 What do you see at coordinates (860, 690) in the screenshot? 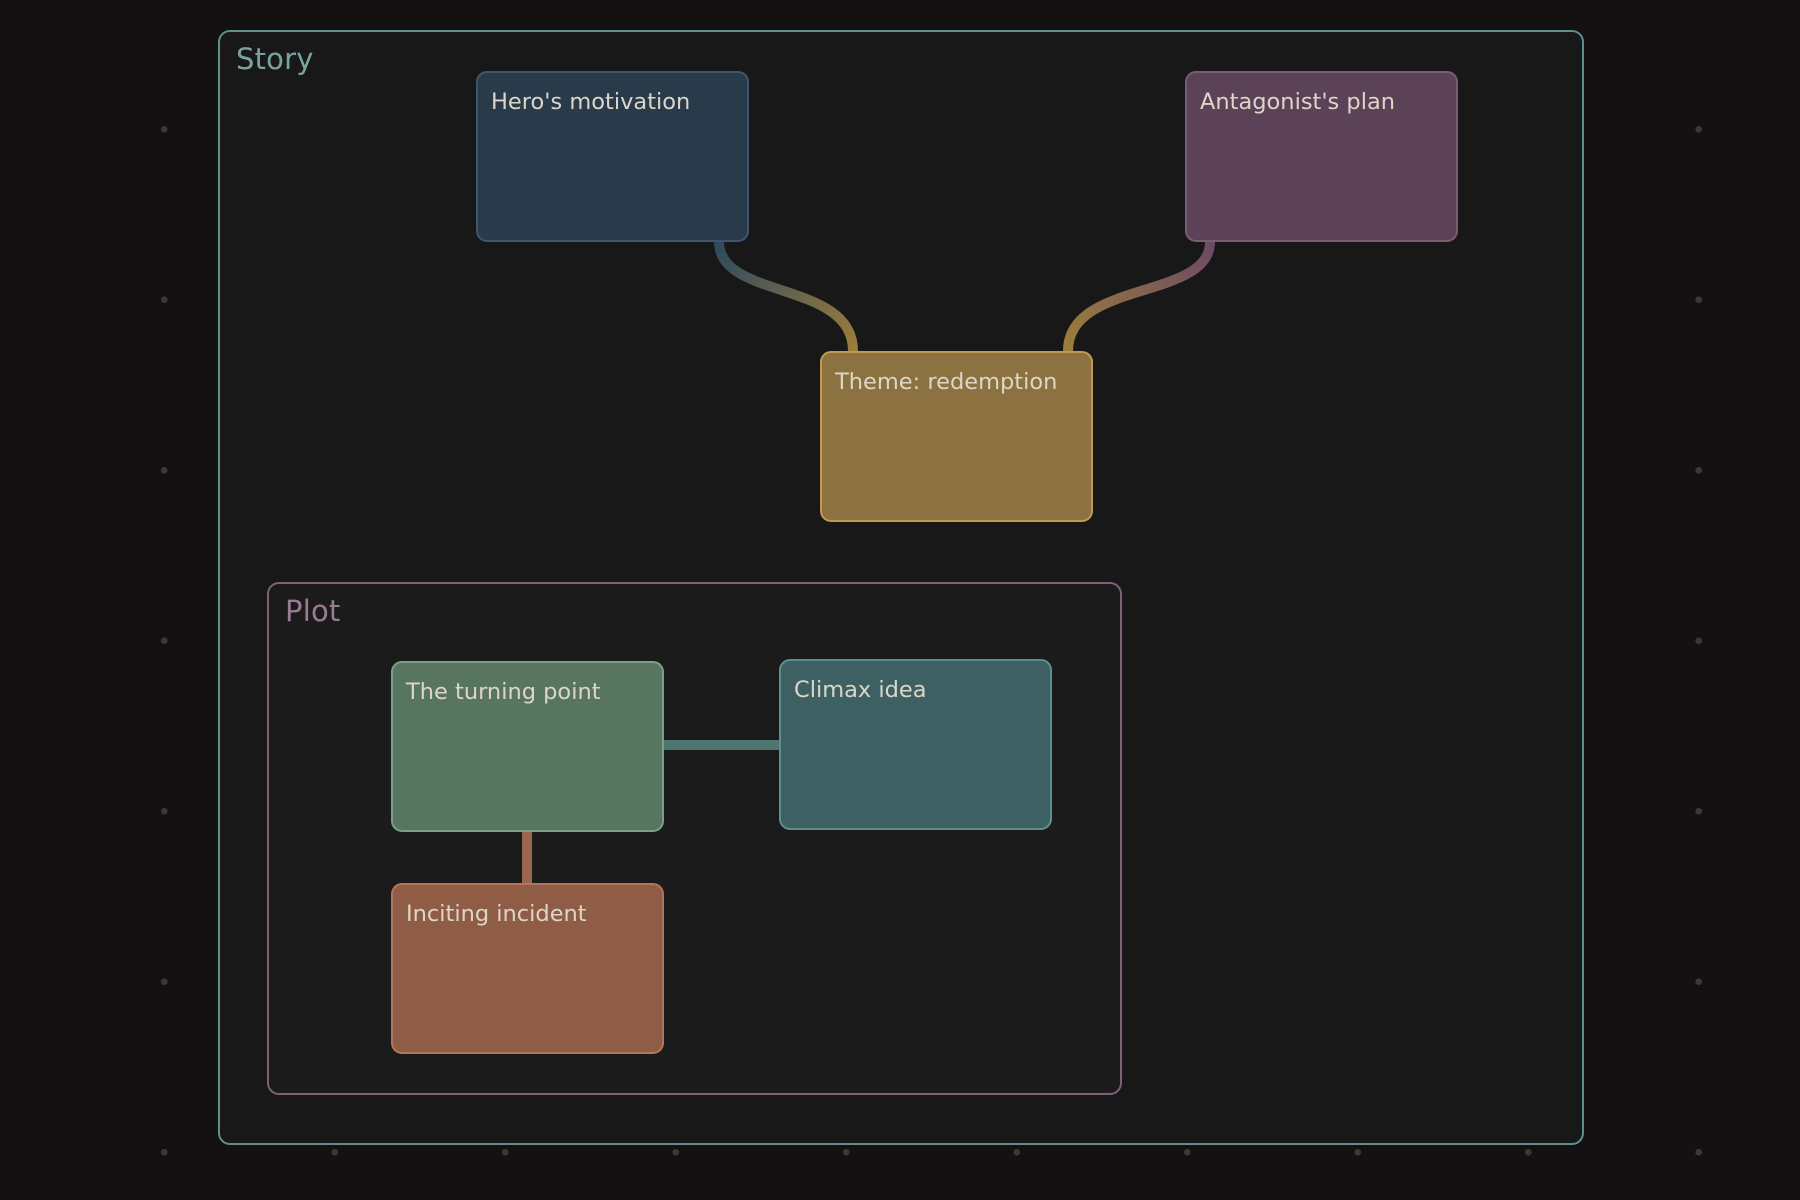
I see `card-text: Climax idea` at bounding box center [860, 690].